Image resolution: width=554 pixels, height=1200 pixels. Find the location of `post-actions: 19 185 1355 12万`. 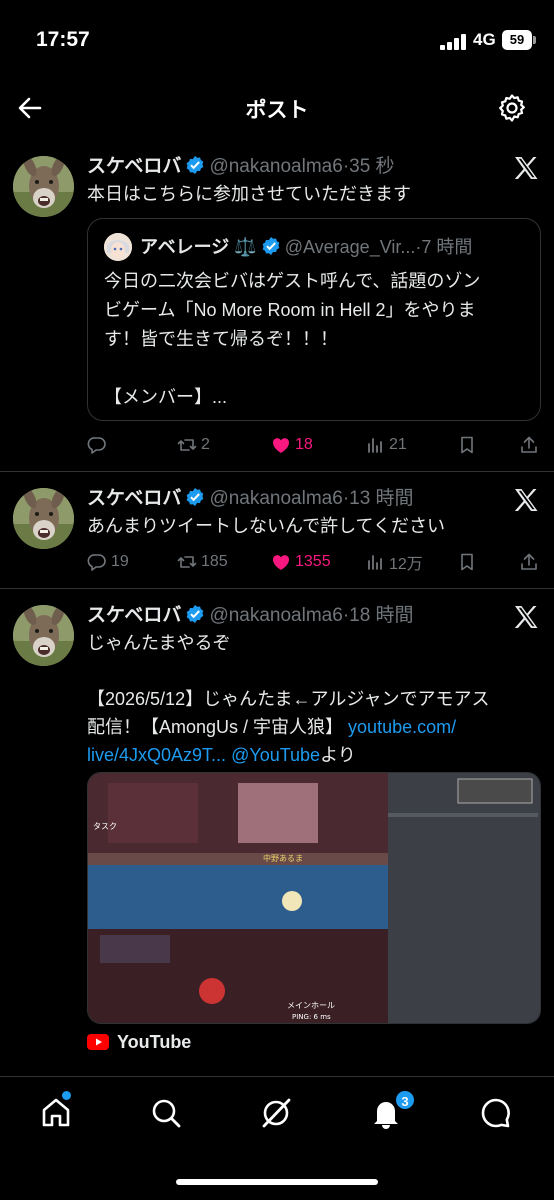

post-actions: 19 185 1355 12万 is located at coordinates (314, 562).